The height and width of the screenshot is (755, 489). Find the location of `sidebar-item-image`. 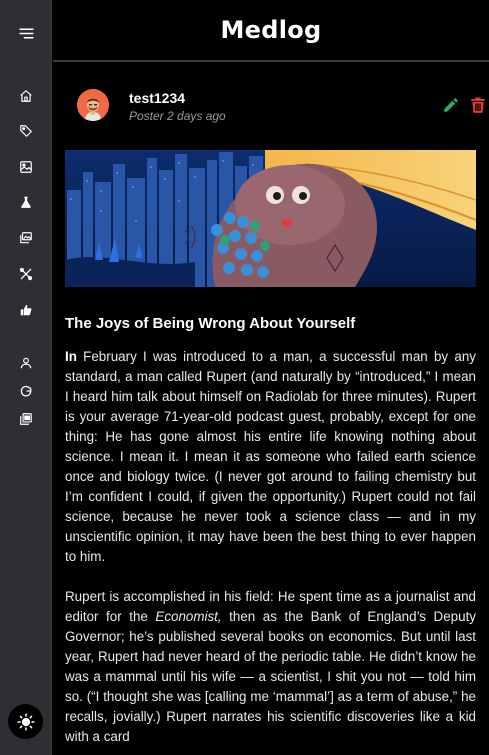

sidebar-item-image is located at coordinates (26, 167).